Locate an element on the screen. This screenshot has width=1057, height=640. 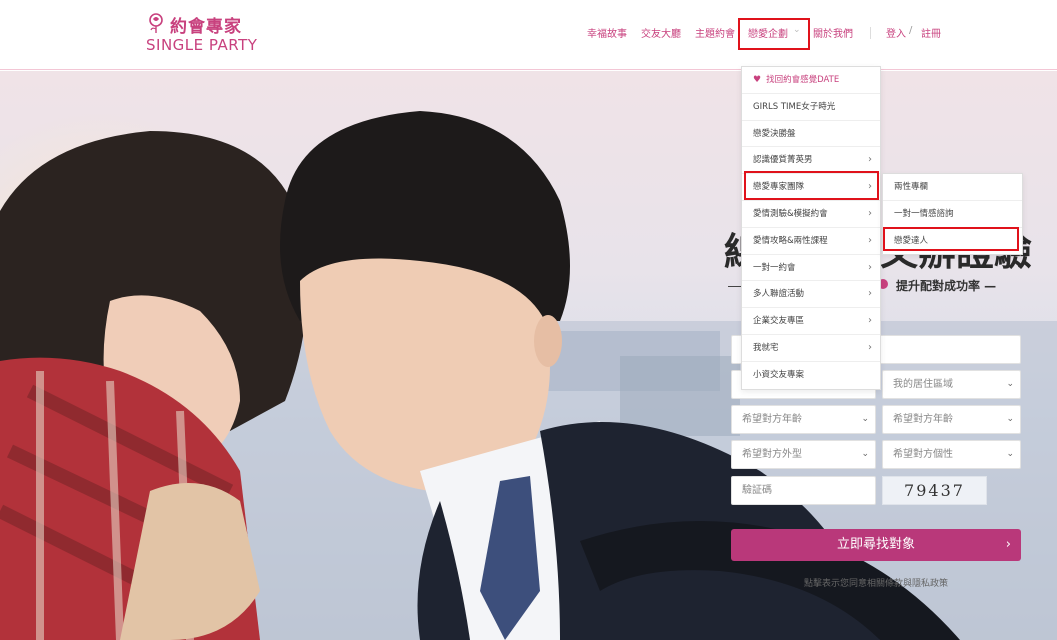
menu-item-love-test: 愛情測驗&模擬約會 › is located at coordinates (811, 214).